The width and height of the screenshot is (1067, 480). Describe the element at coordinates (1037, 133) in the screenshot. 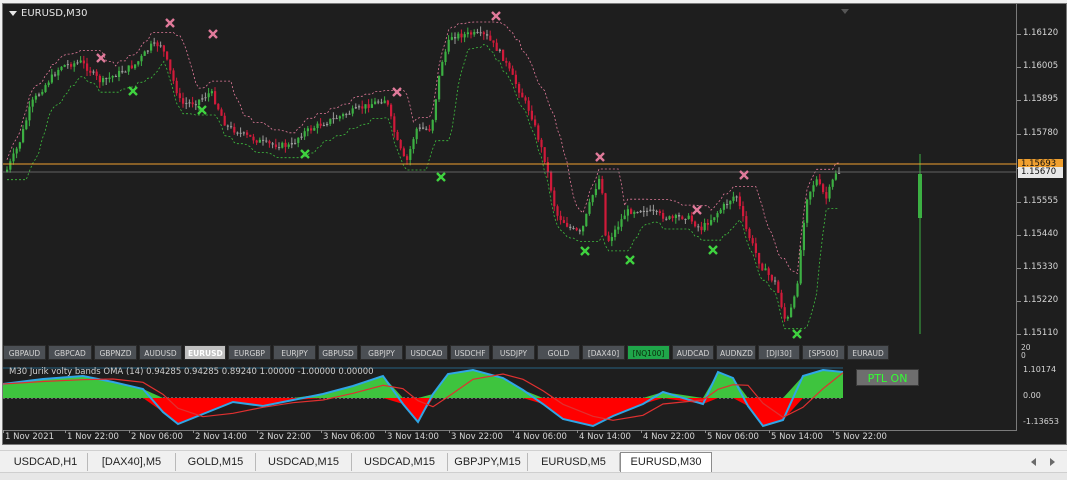

I see `price-axis-tick: 1.15780` at that location.